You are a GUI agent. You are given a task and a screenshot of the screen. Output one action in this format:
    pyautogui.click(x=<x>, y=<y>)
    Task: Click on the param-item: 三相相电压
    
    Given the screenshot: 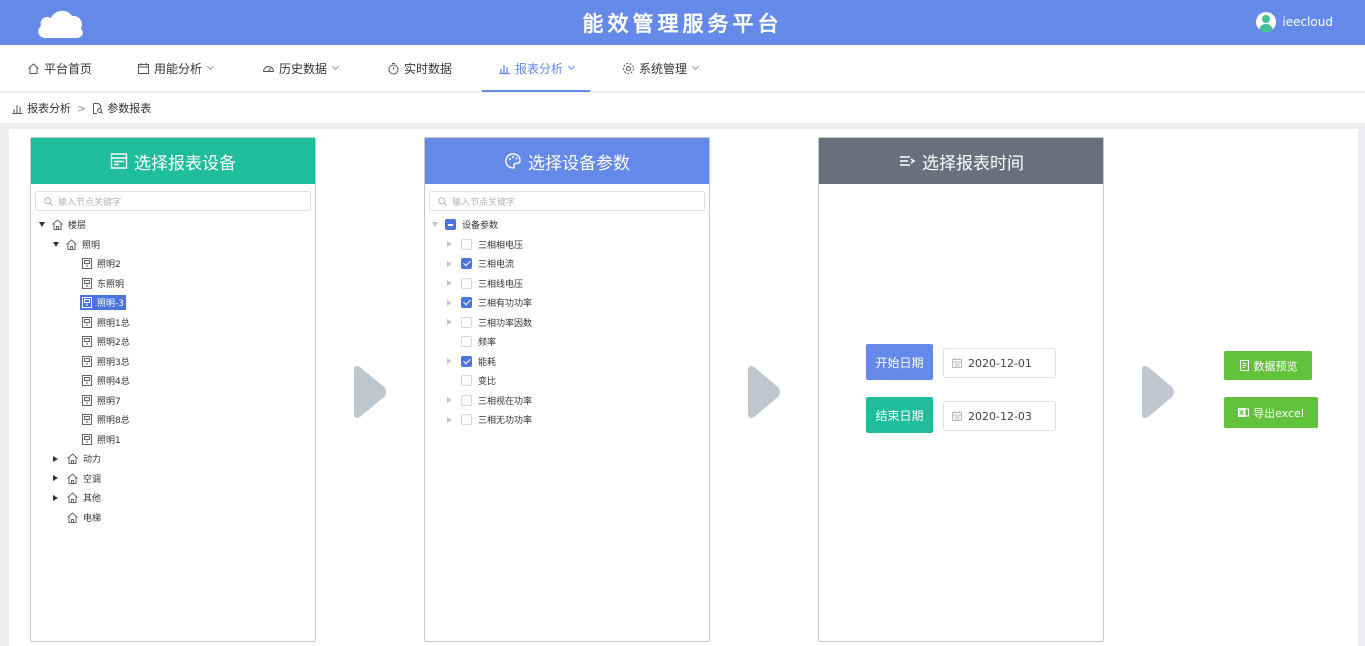 What is the action you would take?
    pyautogui.click(x=567, y=245)
    